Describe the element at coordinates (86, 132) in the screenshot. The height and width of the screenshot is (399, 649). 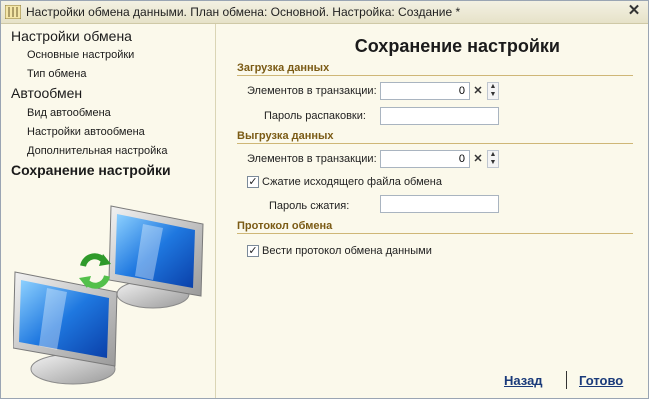
I see `sidebar-item-autoexchange-settings: Настройки автообмена` at that location.